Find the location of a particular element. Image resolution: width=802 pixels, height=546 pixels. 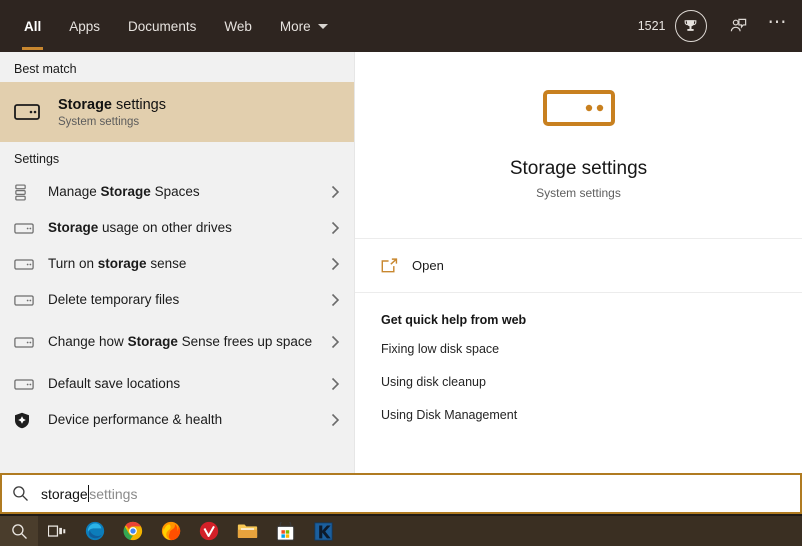

label-post: usage on other drives is located at coordinates (165, 227).